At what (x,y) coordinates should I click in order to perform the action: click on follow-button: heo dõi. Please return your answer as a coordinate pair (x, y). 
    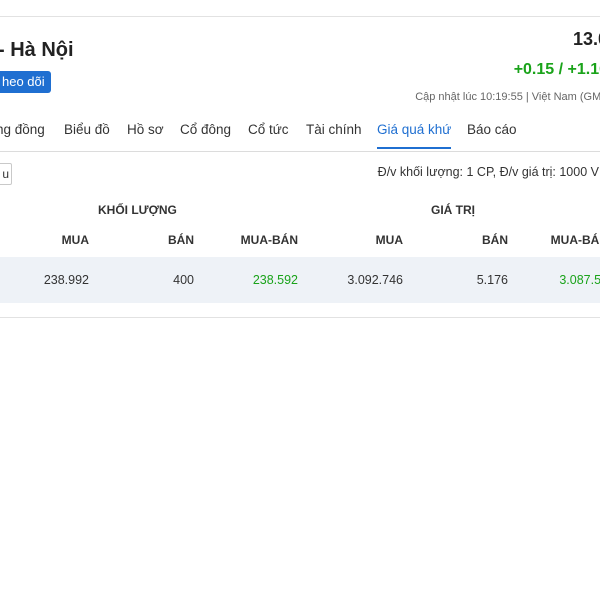
    Looking at the image, I should click on (25, 82).